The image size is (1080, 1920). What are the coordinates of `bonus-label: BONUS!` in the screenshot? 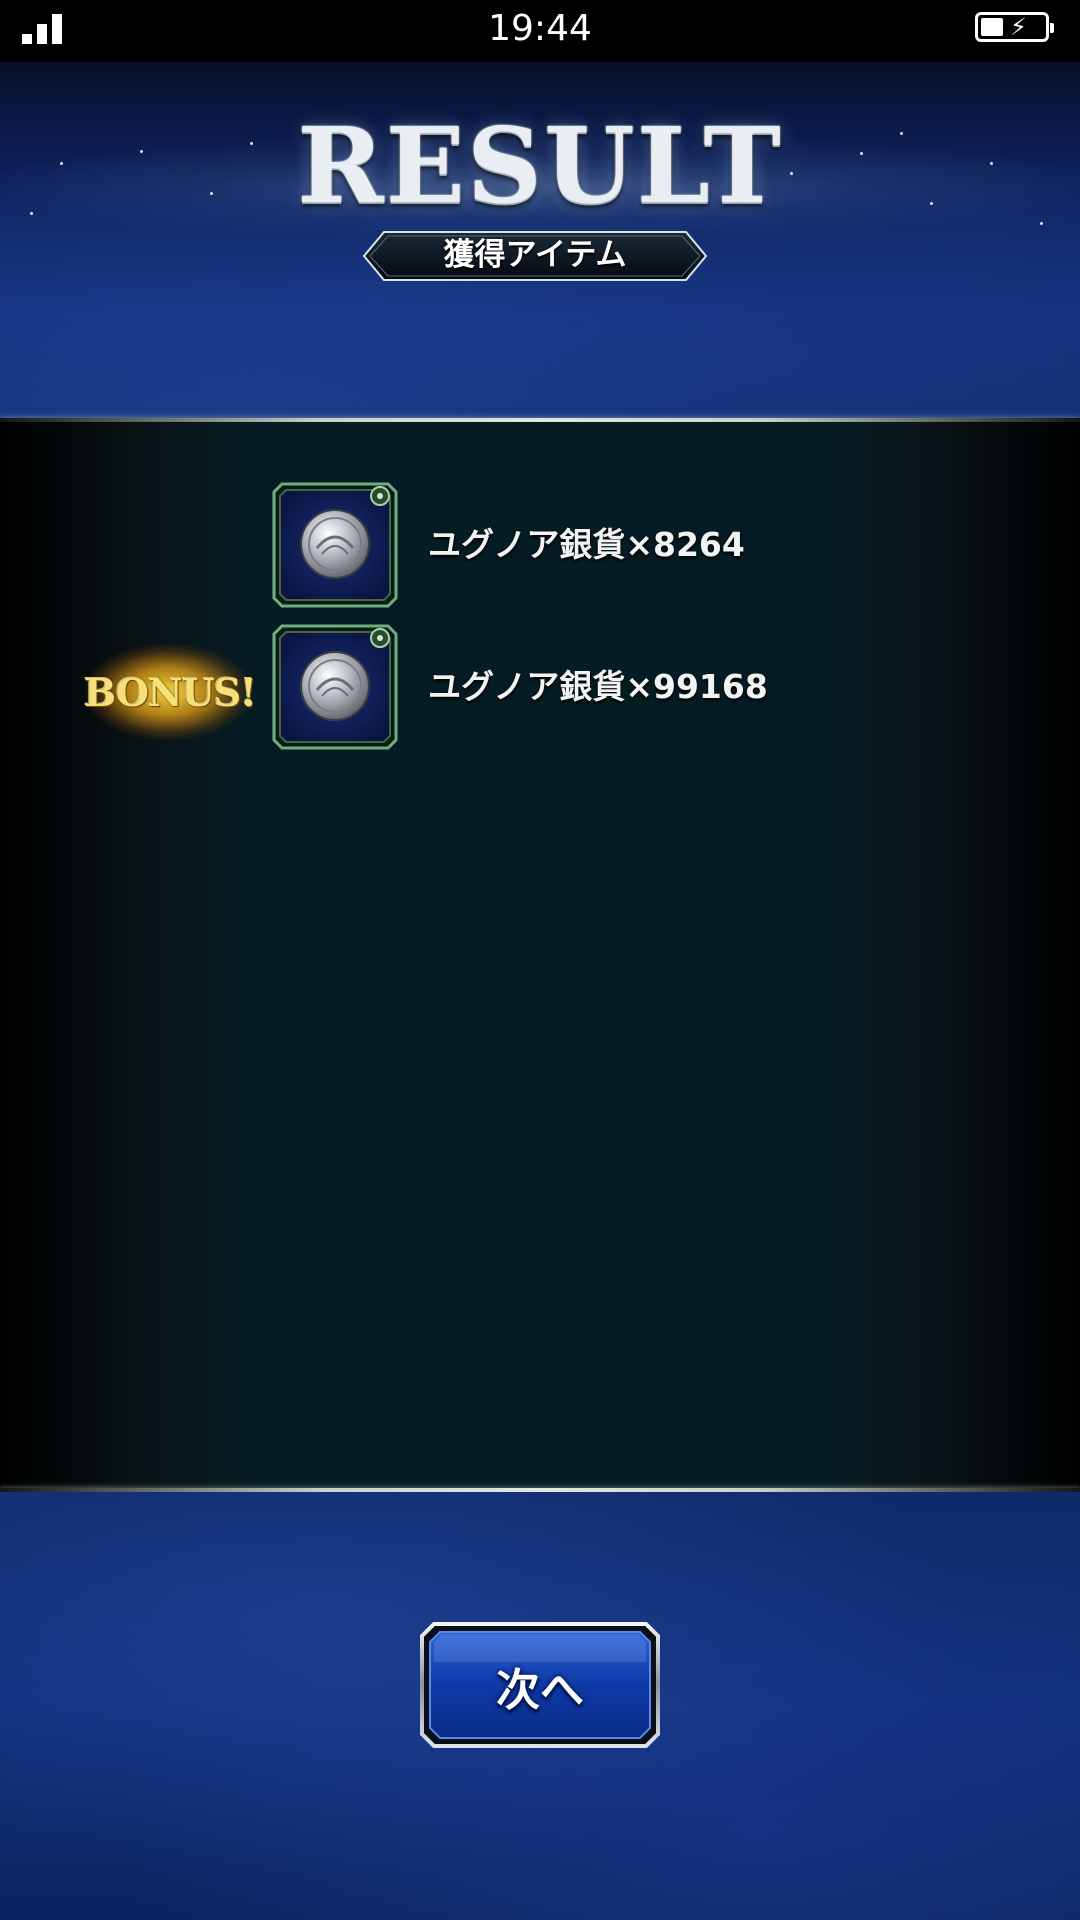 It's located at (170, 692).